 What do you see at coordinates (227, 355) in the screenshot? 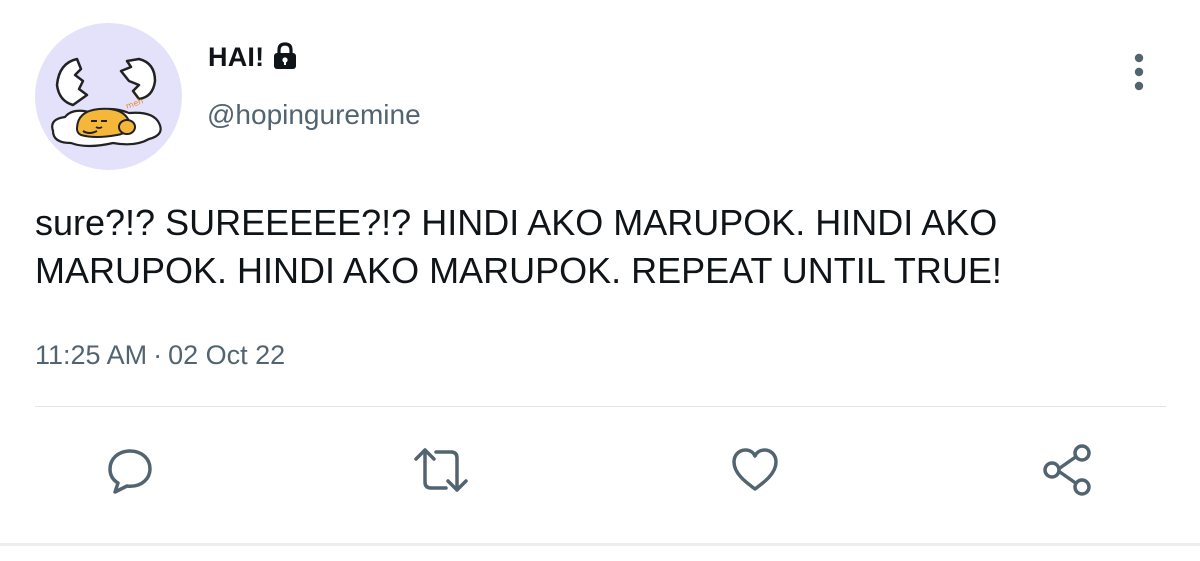
I see `tweet-date: 02 Oct 22` at bounding box center [227, 355].